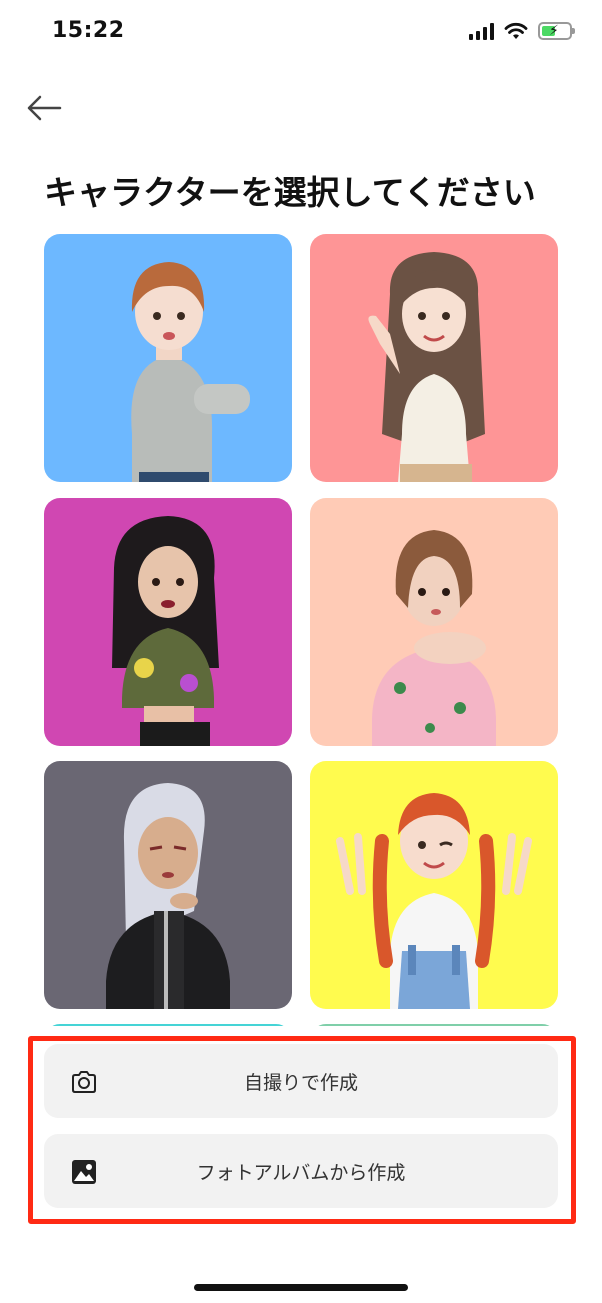  Describe the element at coordinates (88, 30) in the screenshot. I see `status-time: 15:22` at that location.